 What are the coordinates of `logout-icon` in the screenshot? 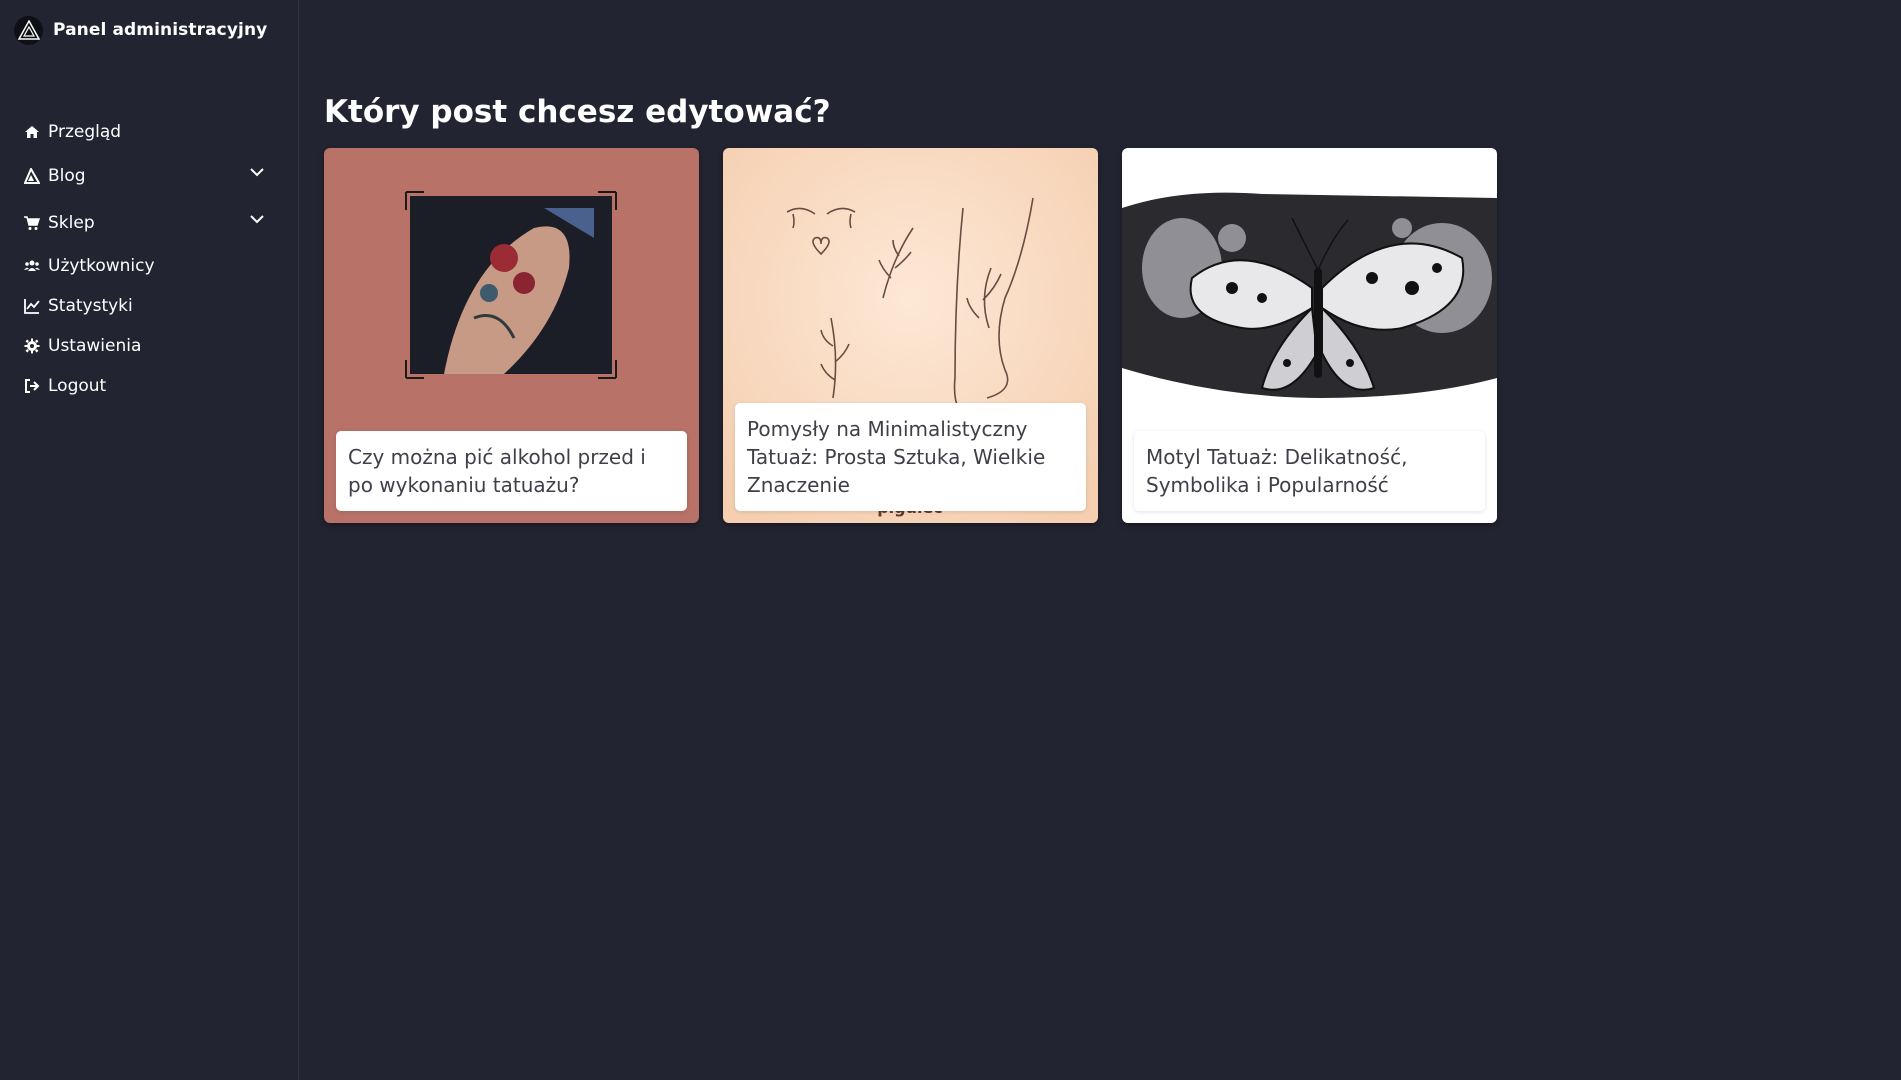 It's located at (32, 386).